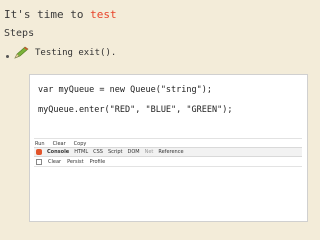 This screenshot has height=240, width=320. What do you see at coordinates (103, 14) in the screenshot?
I see `title-highlight: test` at bounding box center [103, 14].